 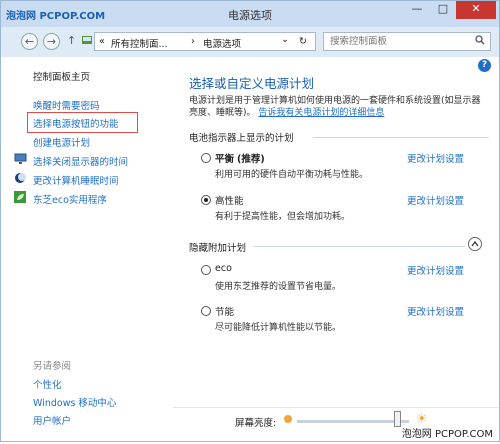 What do you see at coordinates (256, 423) in the screenshot?
I see `brightness-label: 屏幕亮度:` at bounding box center [256, 423].